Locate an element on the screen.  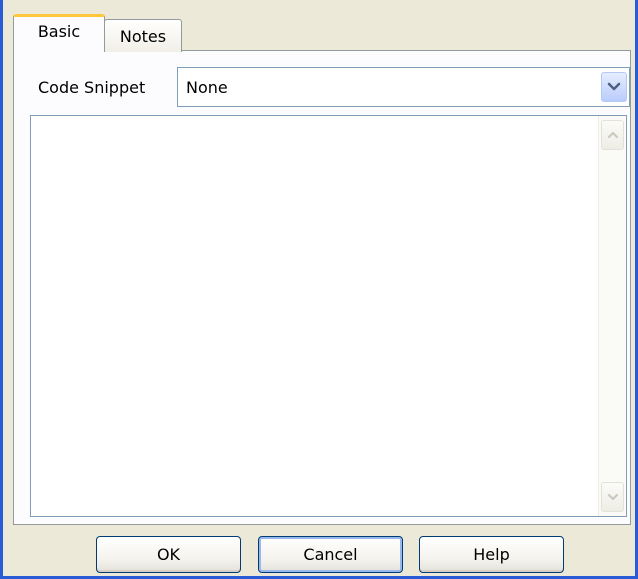
scroll-up-arrow-icon is located at coordinates (612, 135).